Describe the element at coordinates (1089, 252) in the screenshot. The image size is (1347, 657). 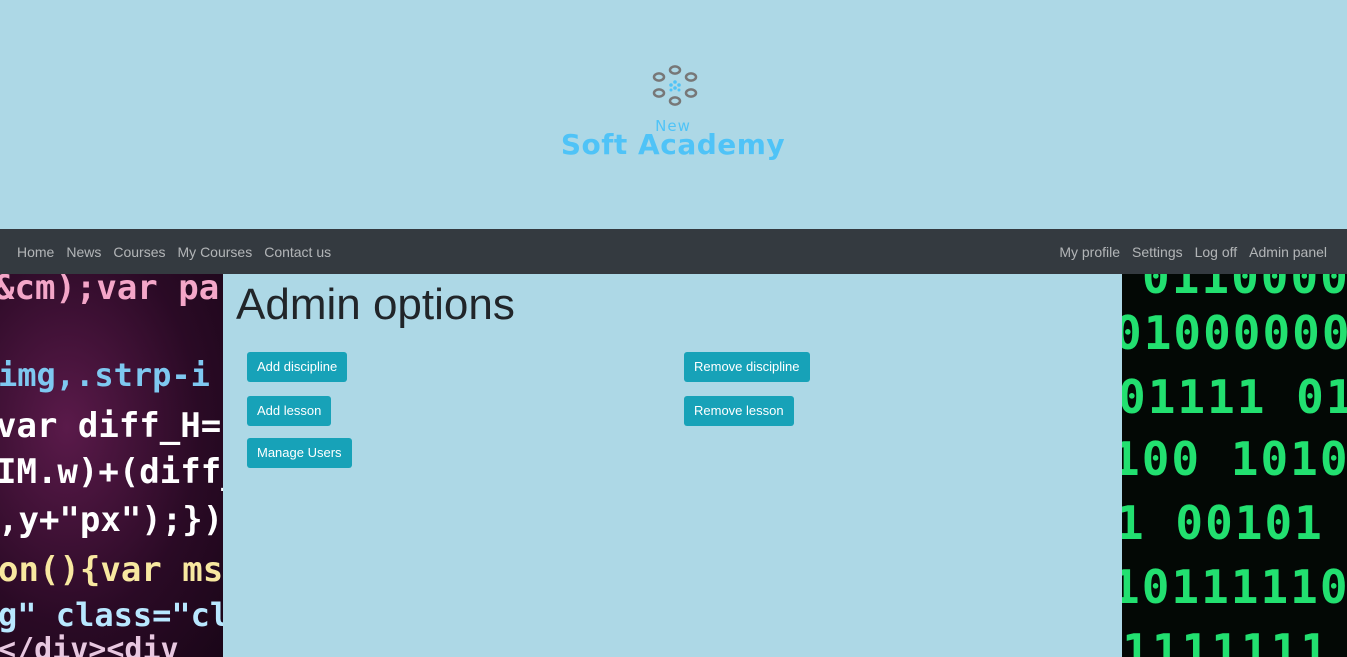
I see `nav-my-profile: My profile` at that location.